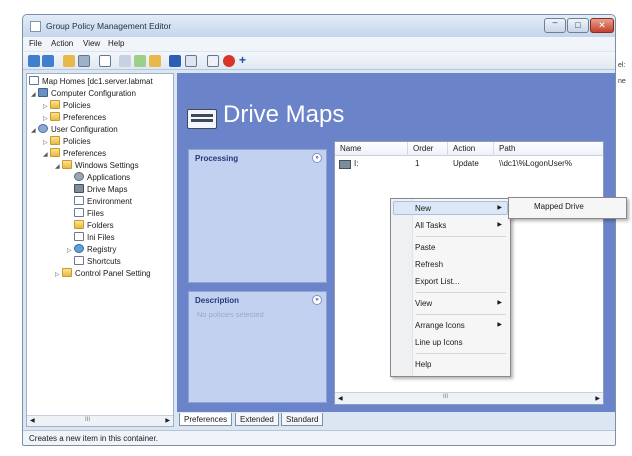 Image resolution: width=632 pixels, height=456 pixels. Describe the element at coordinates (423, 303) in the screenshot. I see `menu-item-view: View` at that location.